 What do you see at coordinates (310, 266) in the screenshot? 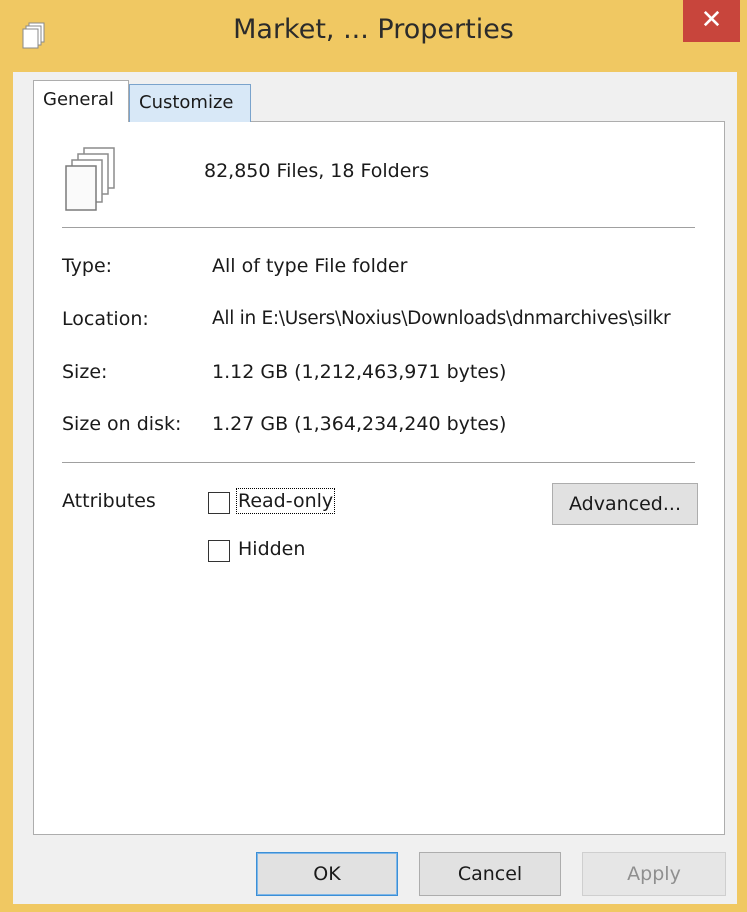
I see `type-value: All of type File folder` at bounding box center [310, 266].